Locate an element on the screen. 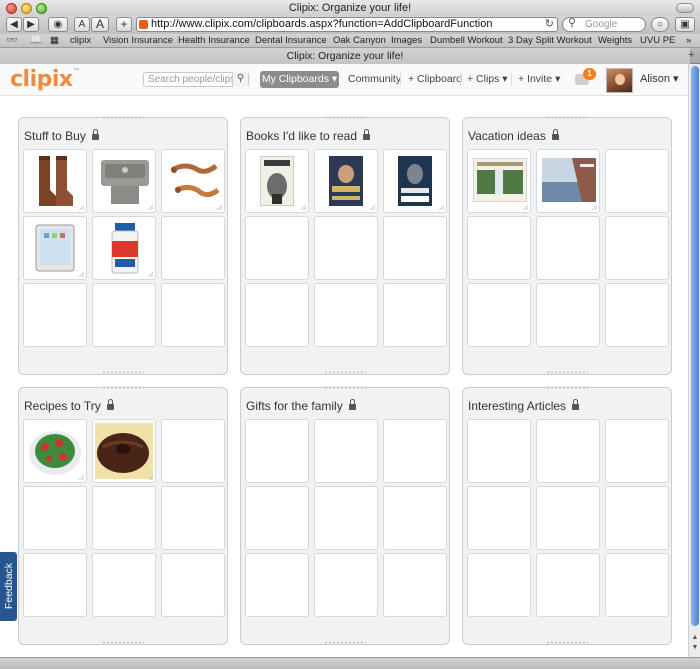  zoom-window-button is located at coordinates (41, 8).